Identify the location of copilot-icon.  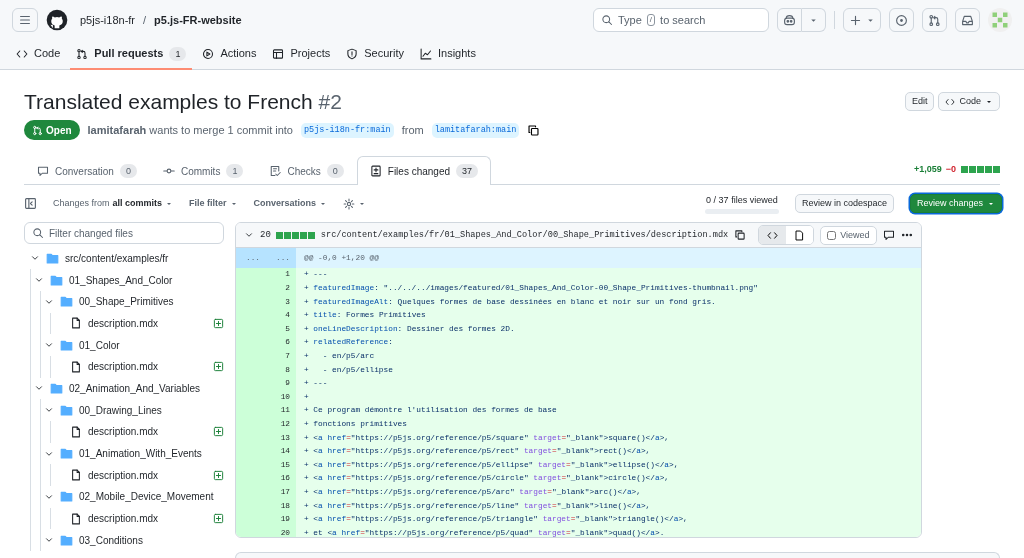
(789, 20).